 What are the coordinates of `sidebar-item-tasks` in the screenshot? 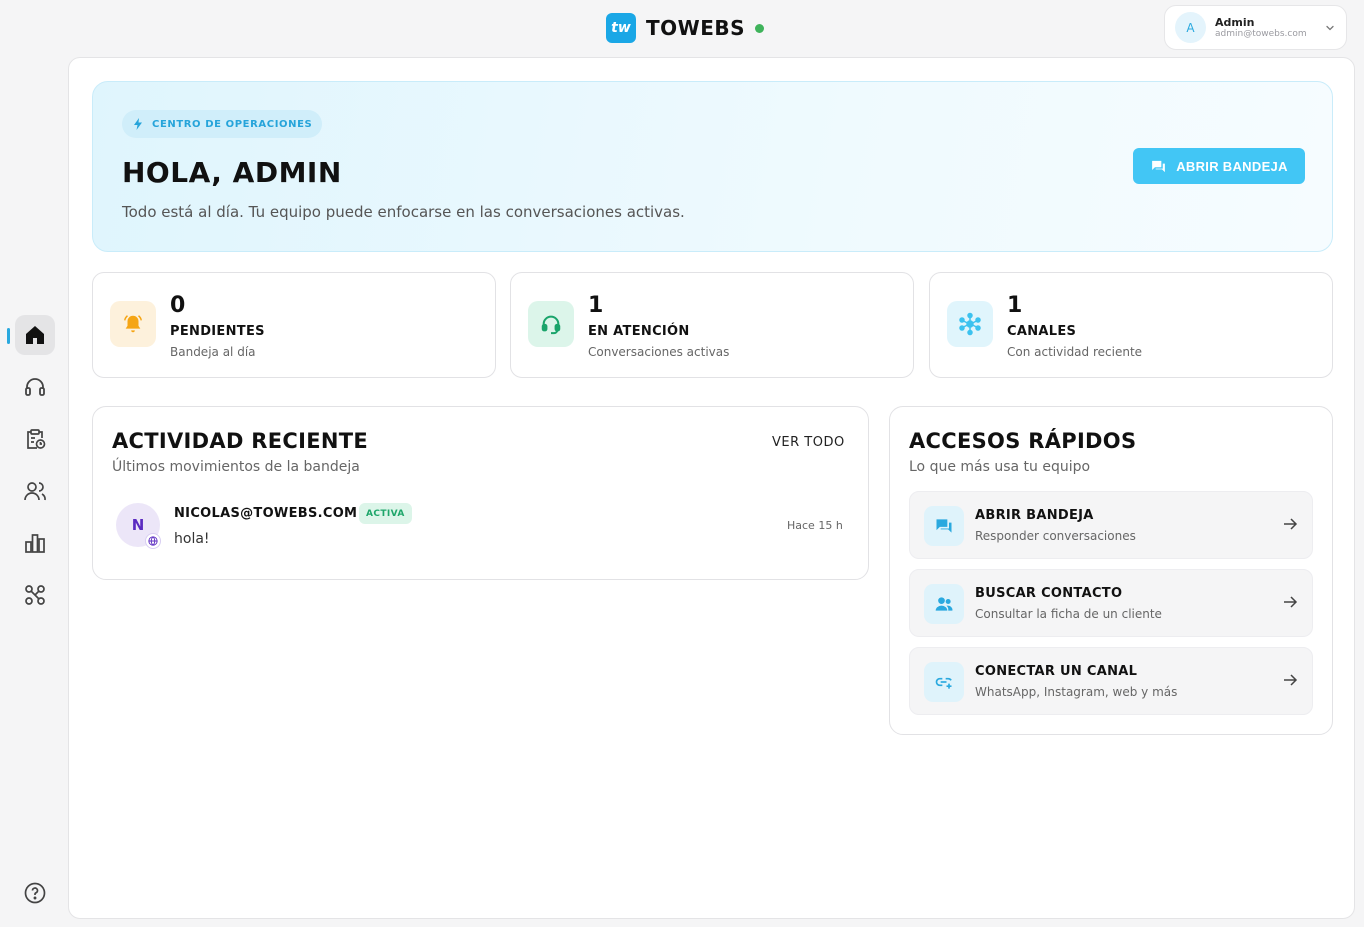 It's located at (35, 439).